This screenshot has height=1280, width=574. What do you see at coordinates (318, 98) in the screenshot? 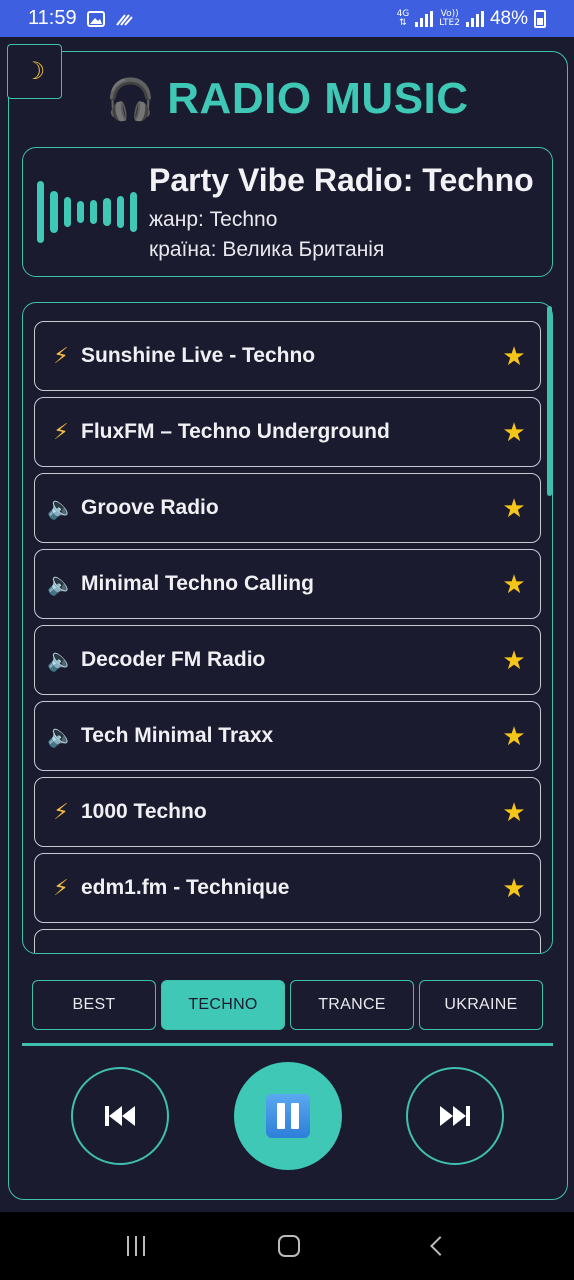
I see `app-title: RADIO MUSIC` at bounding box center [318, 98].